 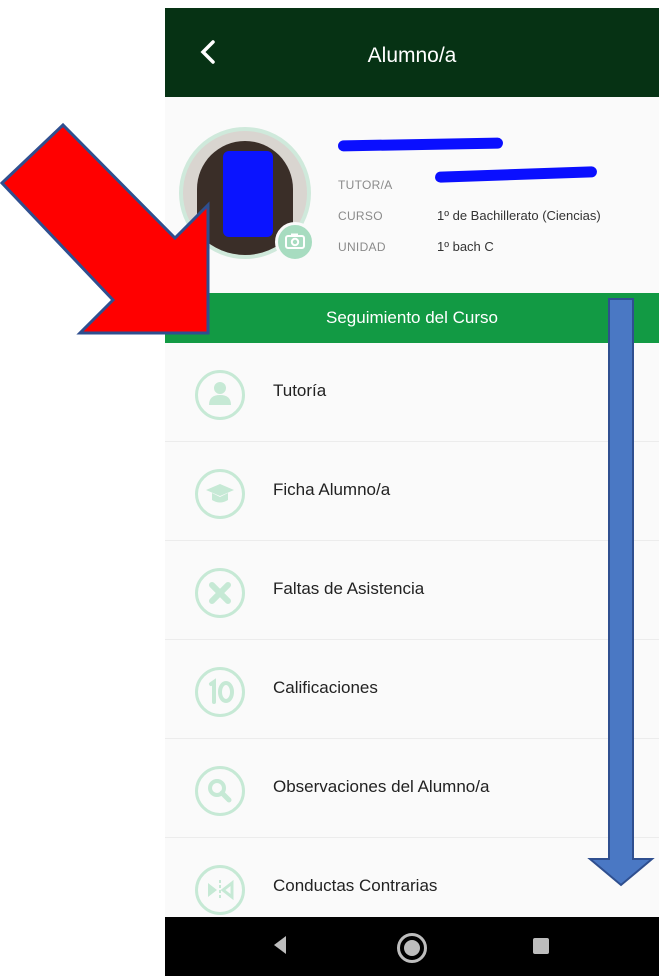 I want to click on menu-item-label: Ficha Alumno/a, so click(x=332, y=489).